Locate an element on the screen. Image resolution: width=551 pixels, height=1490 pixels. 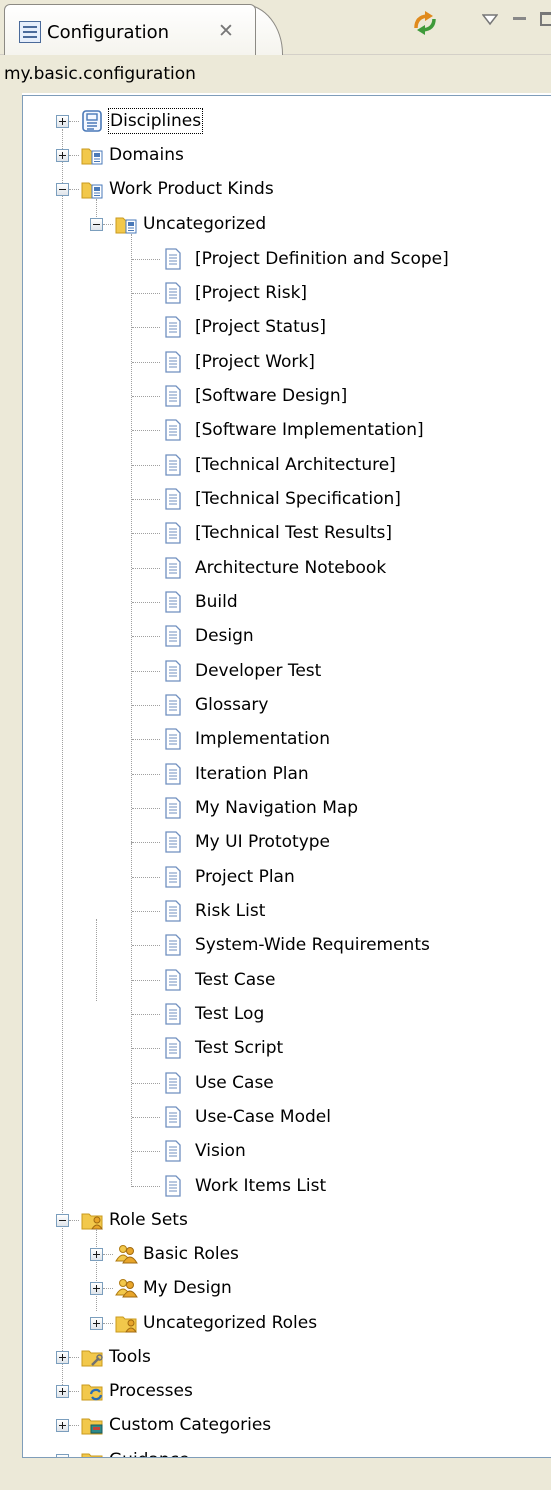
tree-item-work-product: Risk List is located at coordinates (287, 911).